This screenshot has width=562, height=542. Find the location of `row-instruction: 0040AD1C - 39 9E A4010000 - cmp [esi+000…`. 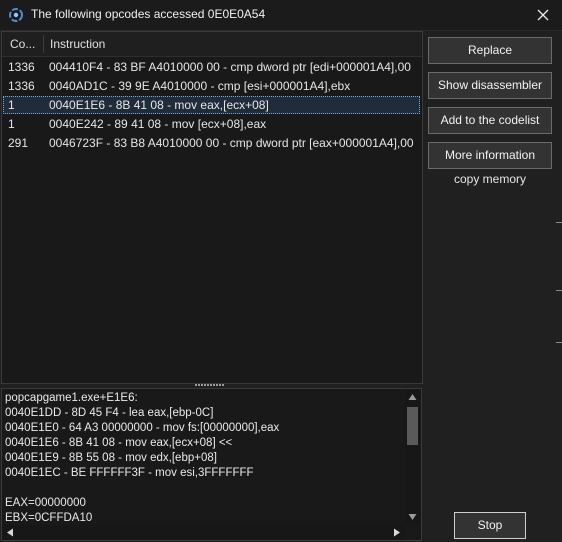

row-instruction: 0040AD1C - 39 9E A4010000 - cmp [esi+000… is located at coordinates (200, 86).